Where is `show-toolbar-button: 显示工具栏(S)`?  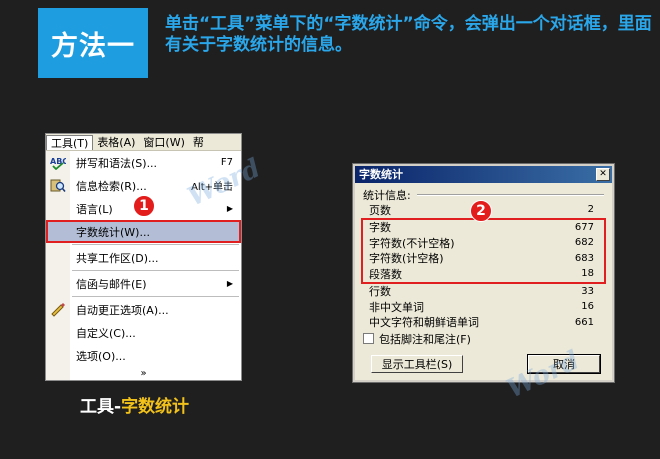 show-toolbar-button: 显示工具栏(S) is located at coordinates (417, 364).